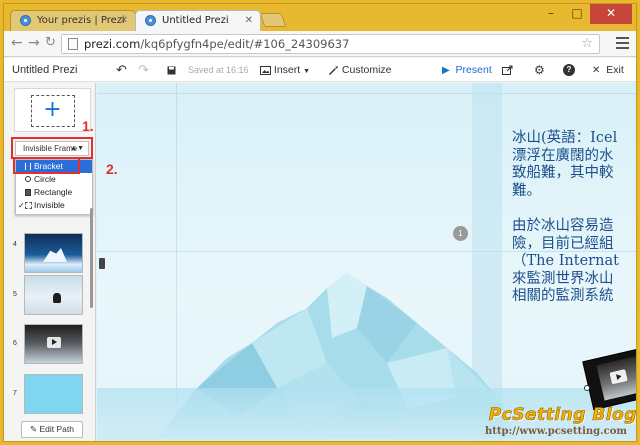 Image resolution: width=640 pixels, height=445 pixels. Describe the element at coordinates (49, 205) in the screenshot. I see `option-label: Invisible` at that location.